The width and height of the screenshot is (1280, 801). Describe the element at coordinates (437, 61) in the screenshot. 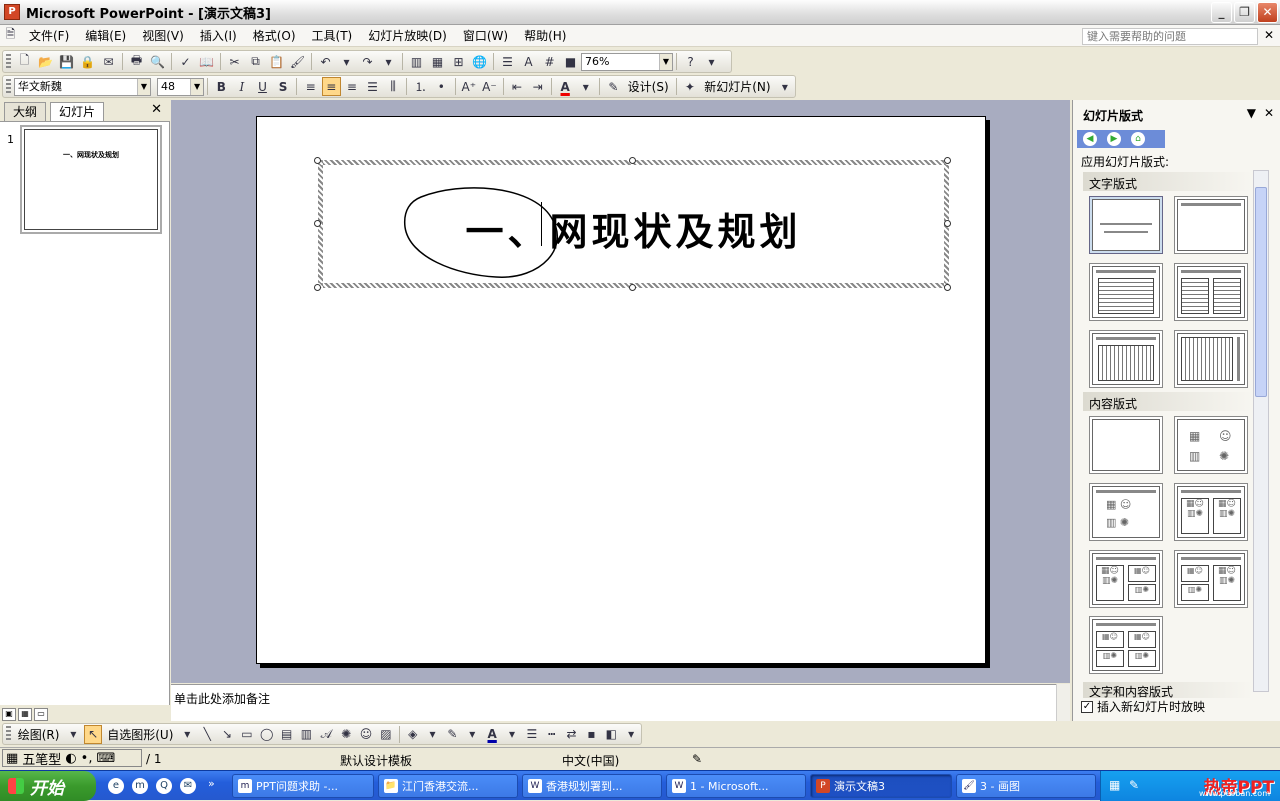

I see `insert-table-icon: ▦` at that location.